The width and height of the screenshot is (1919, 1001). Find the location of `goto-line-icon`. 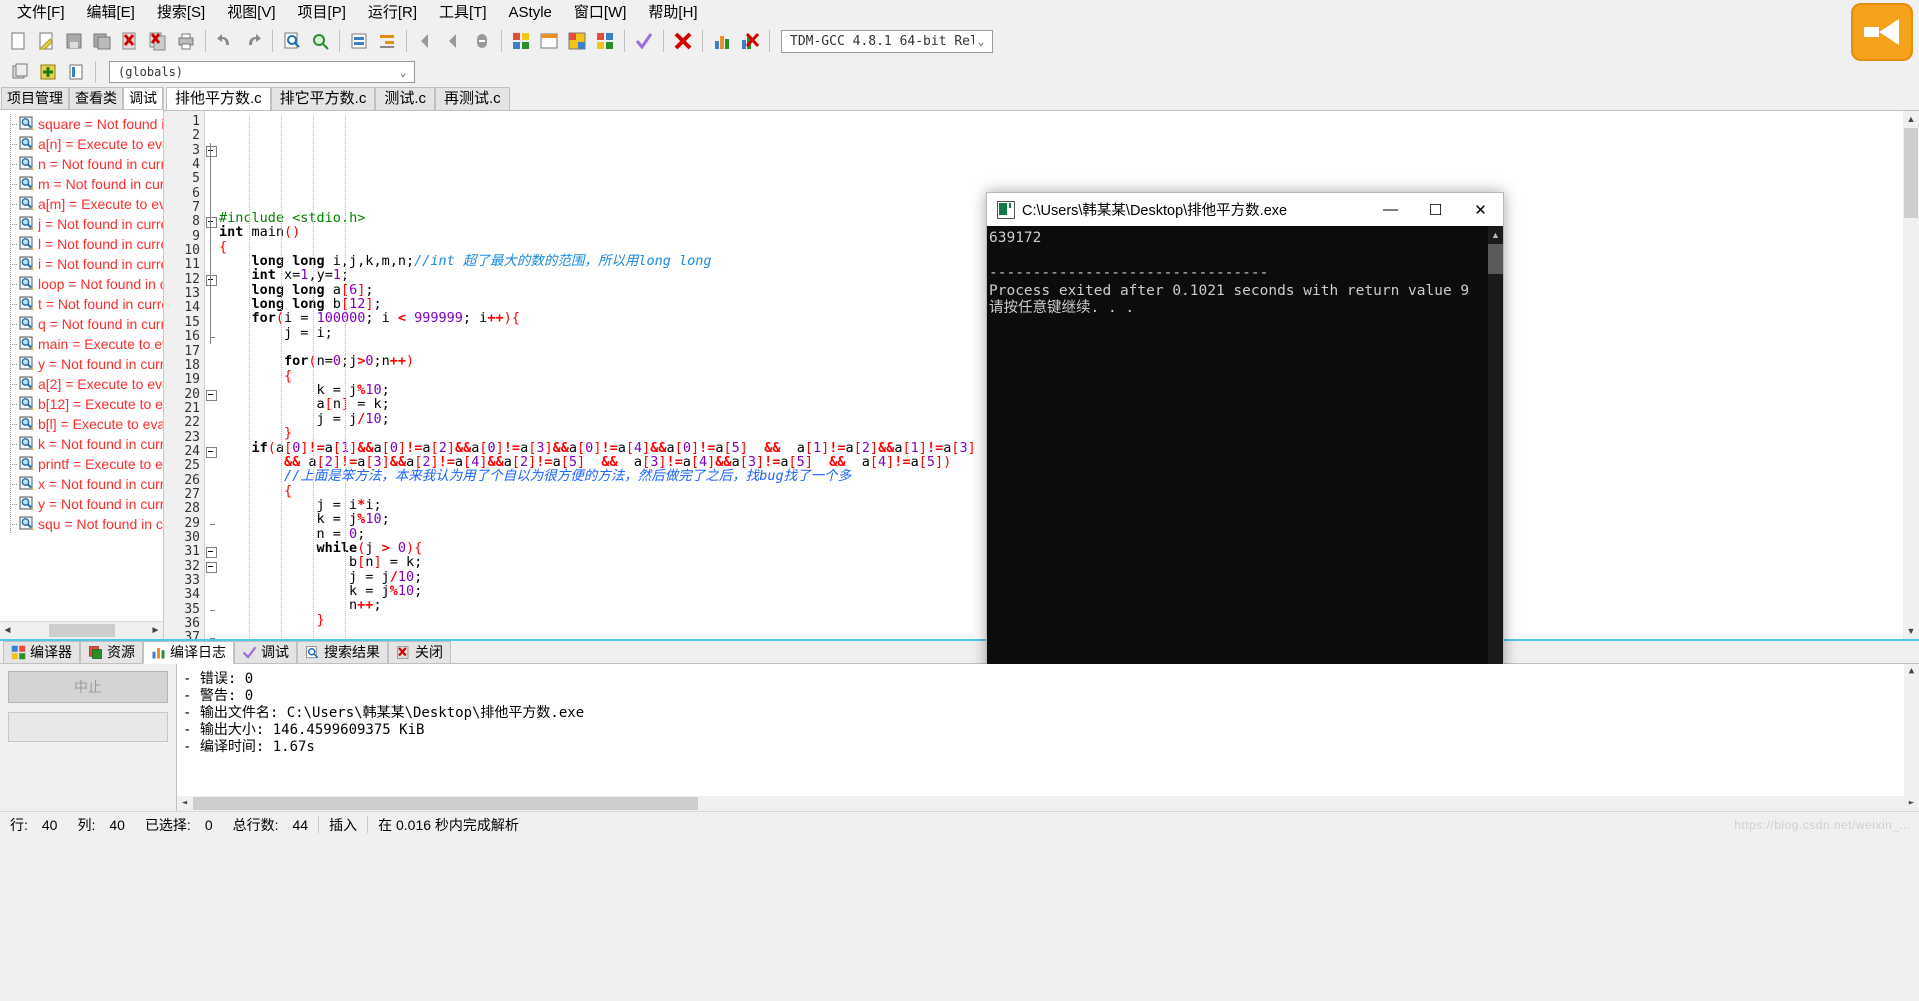

goto-line-icon is located at coordinates (359, 41).